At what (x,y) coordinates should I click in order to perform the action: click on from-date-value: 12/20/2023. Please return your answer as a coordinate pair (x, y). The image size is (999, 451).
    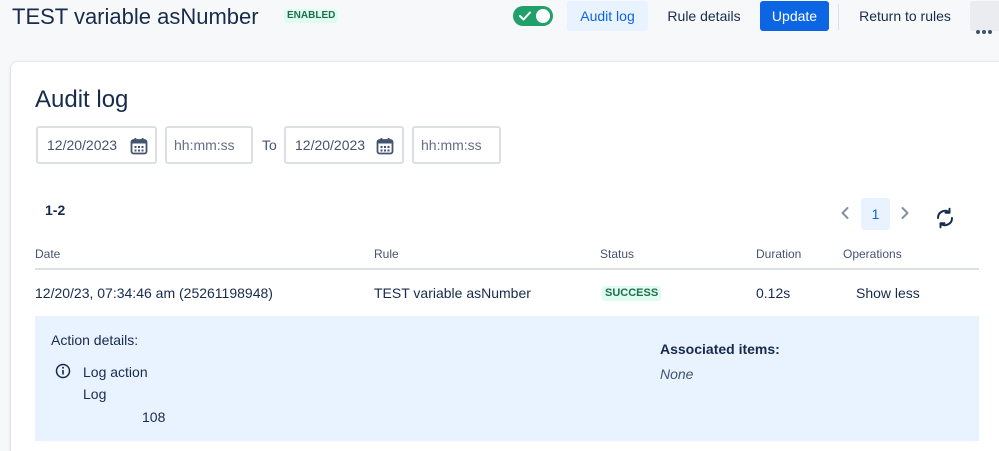
    Looking at the image, I should click on (82, 145).